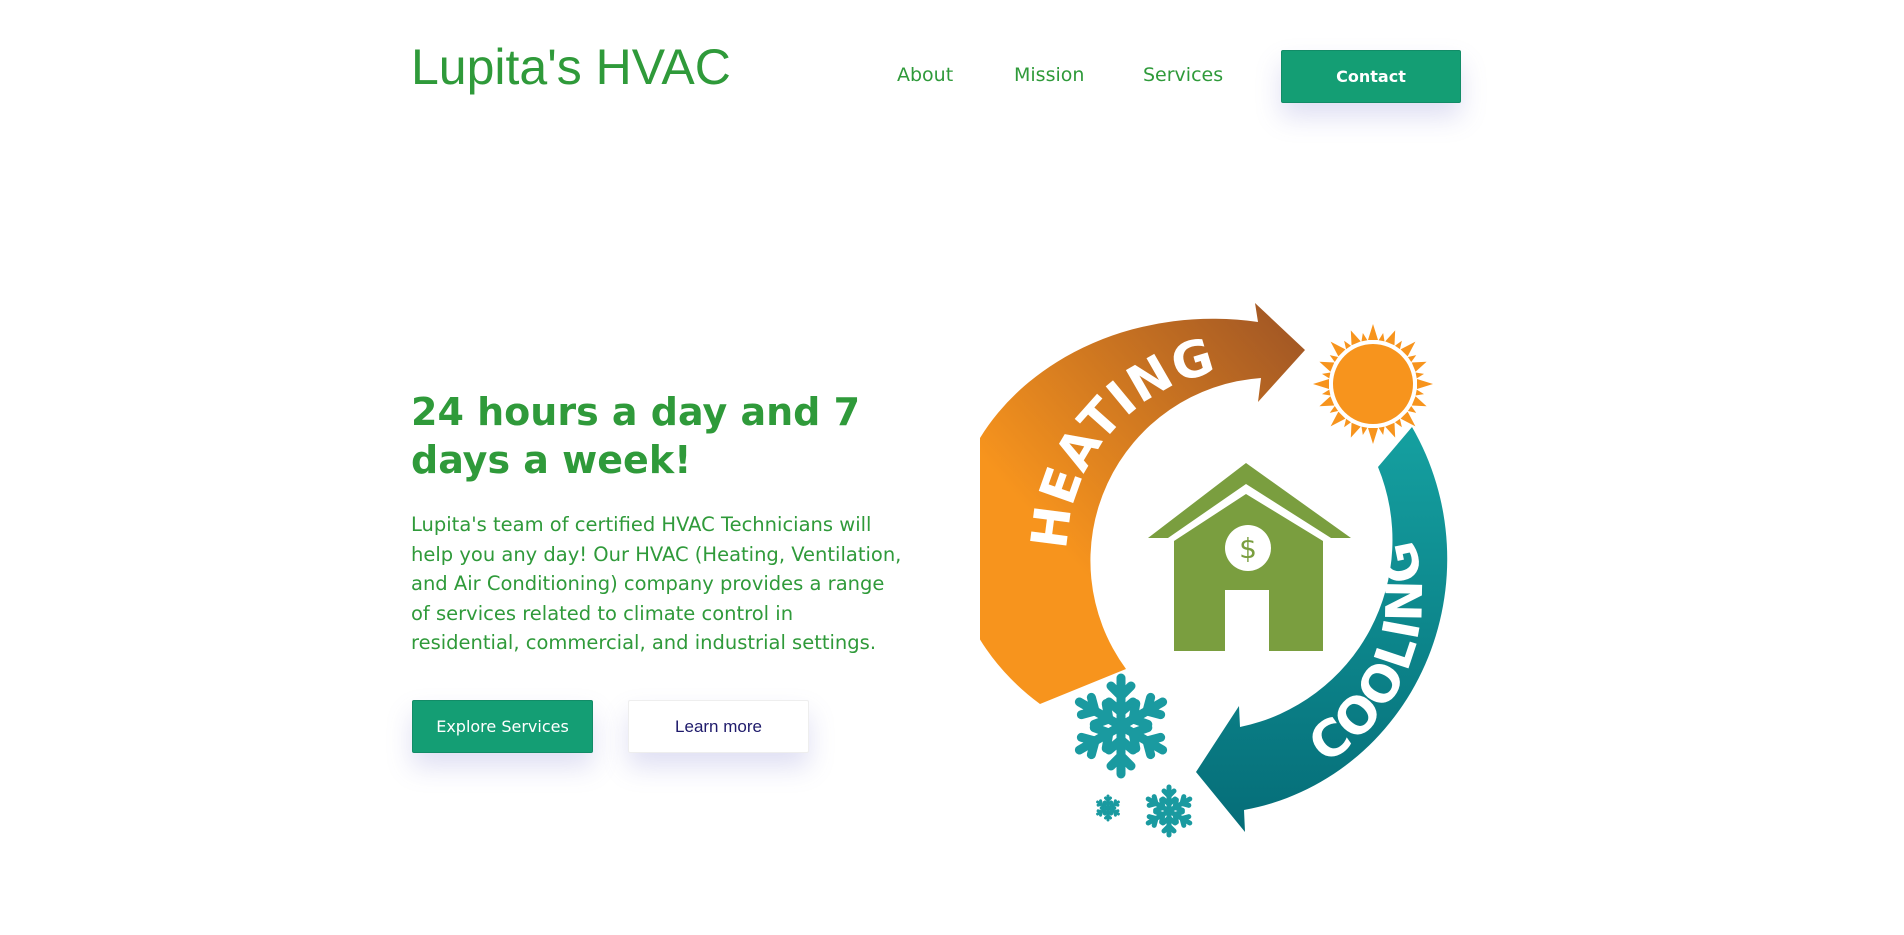 This screenshot has width=1904, height=935. I want to click on sun-icon, so click(1373, 384).